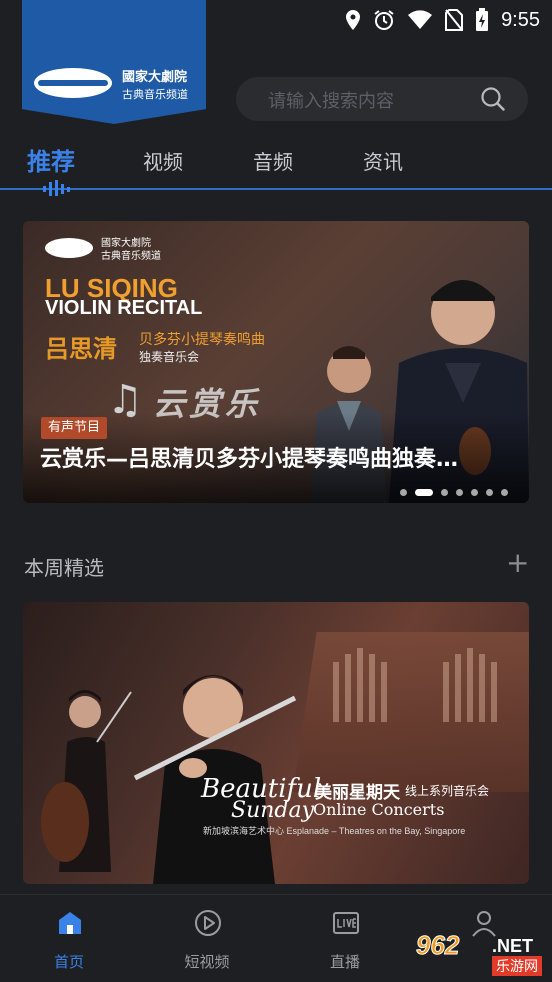 The image size is (552, 982). What do you see at coordinates (69, 248) in the screenshot?
I see `banner-logo-icon` at bounding box center [69, 248].